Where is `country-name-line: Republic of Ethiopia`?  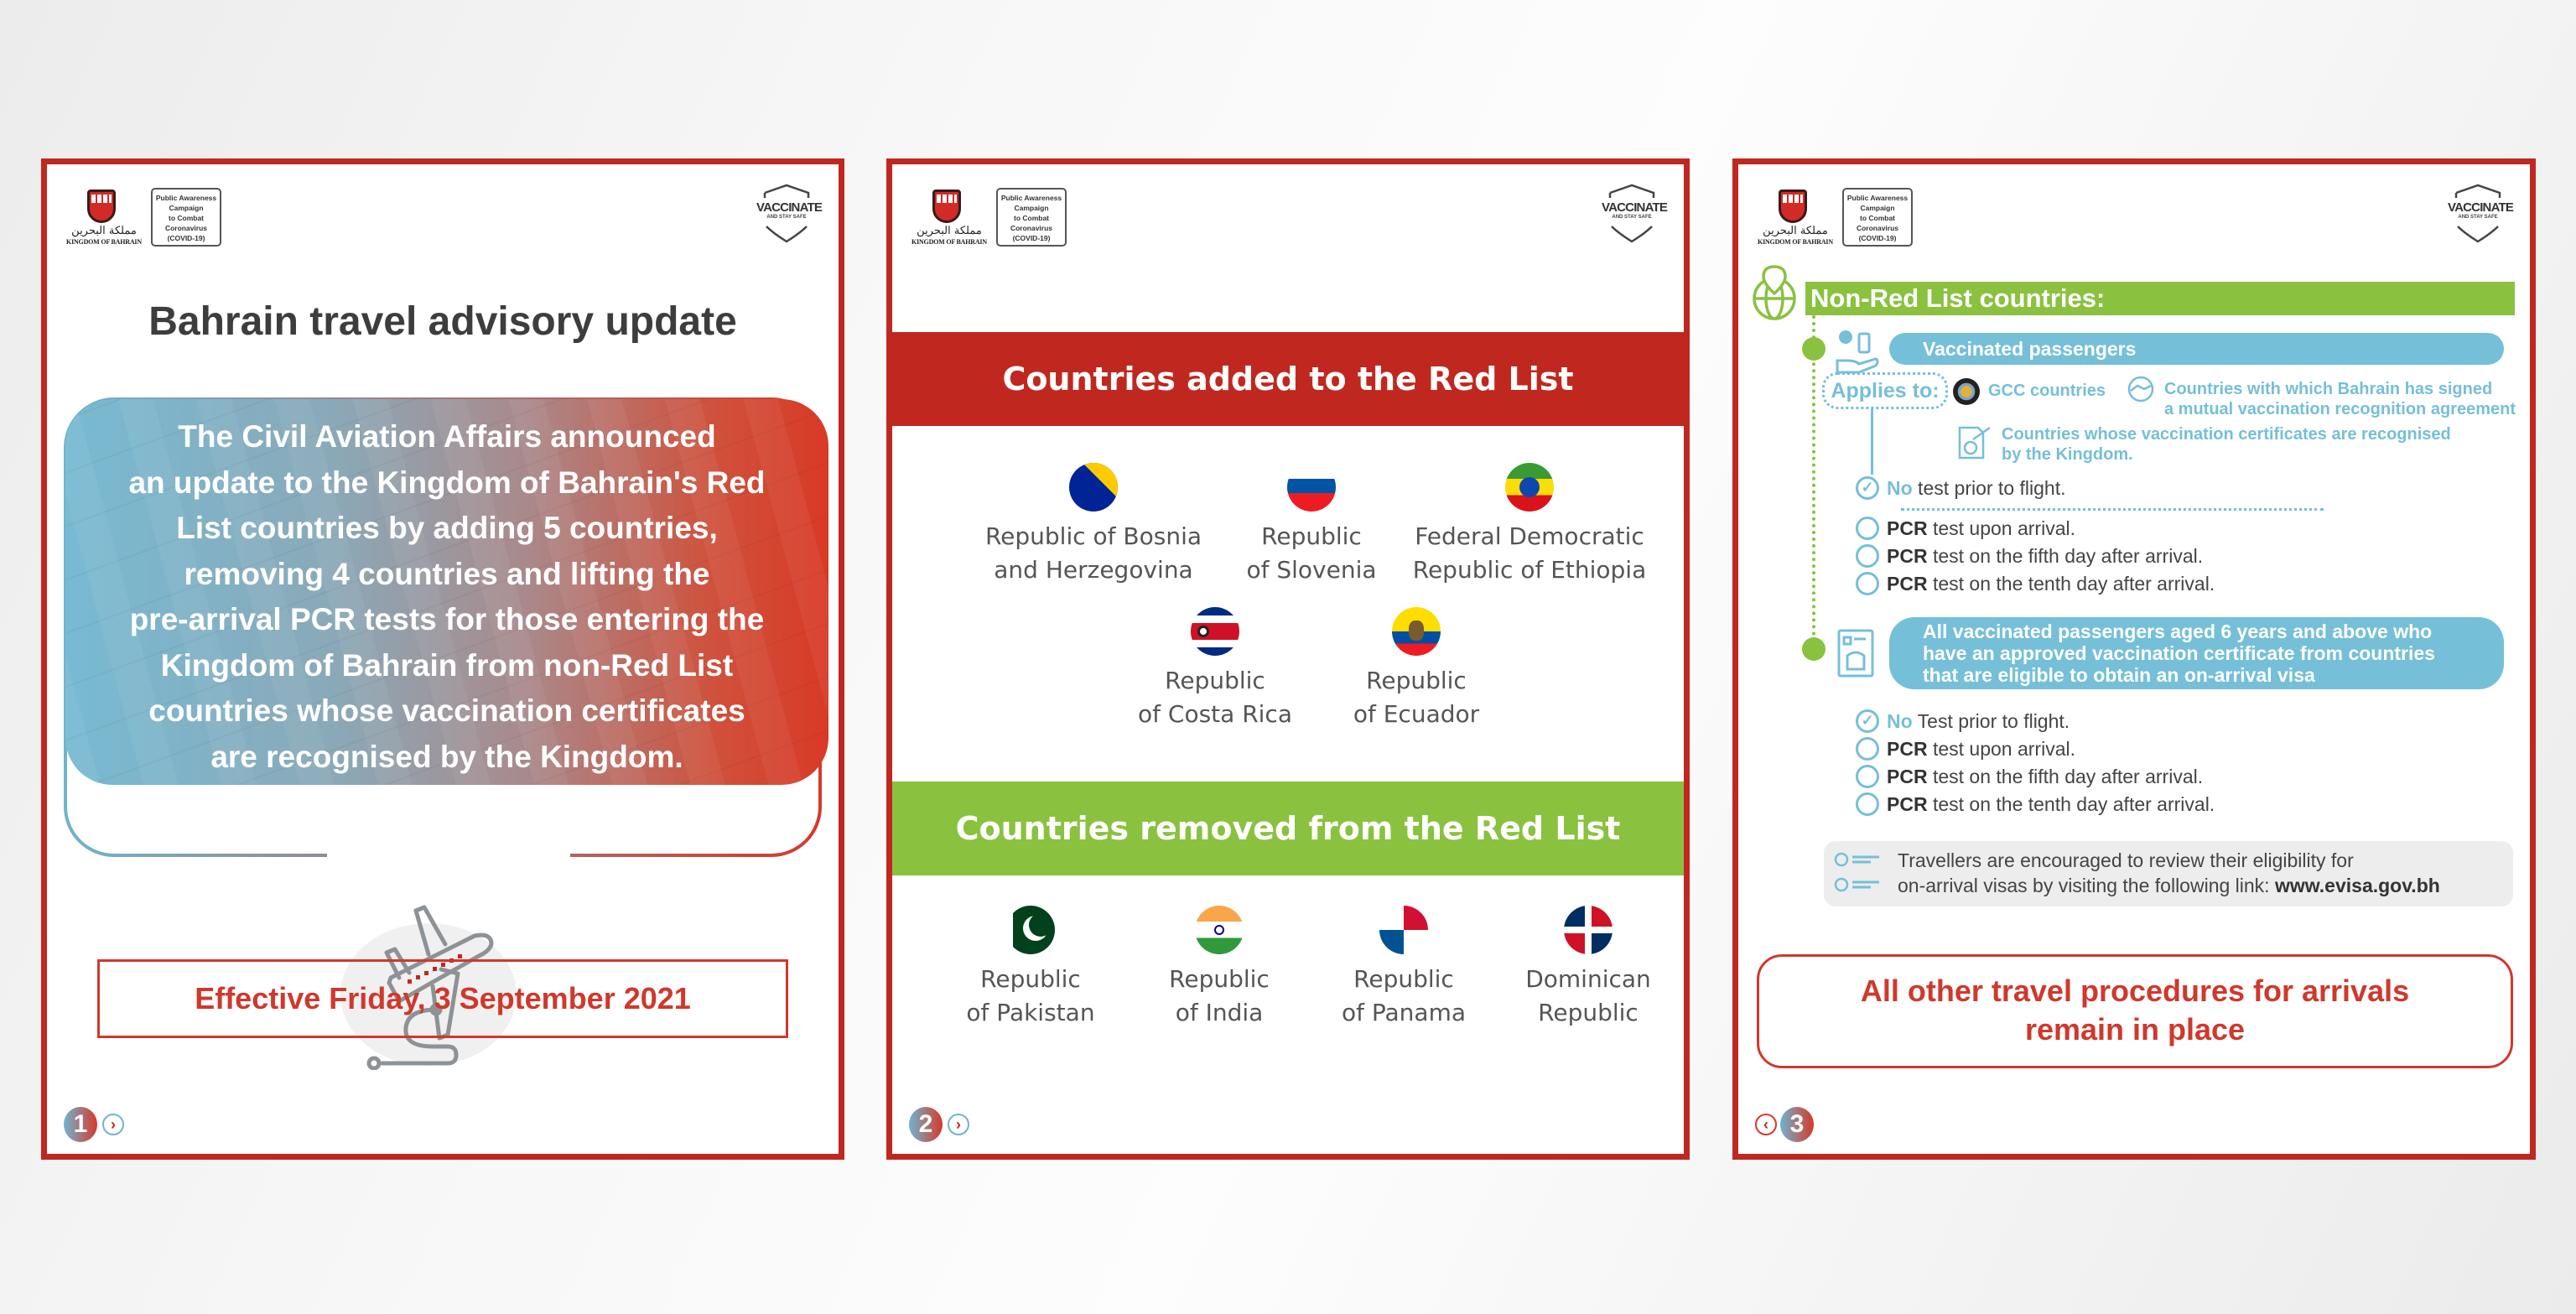 country-name-line: Republic of Ethiopia is located at coordinates (1529, 570).